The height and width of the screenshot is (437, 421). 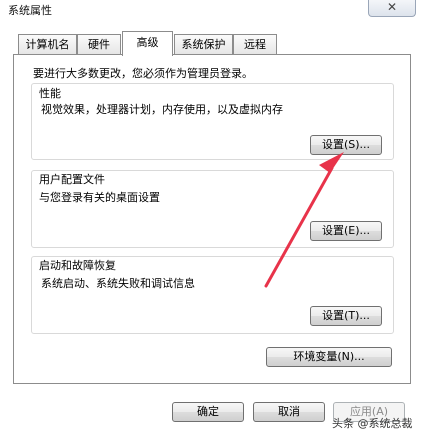 I want to click on watermark: 头条 @系统总裁, so click(x=372, y=423).